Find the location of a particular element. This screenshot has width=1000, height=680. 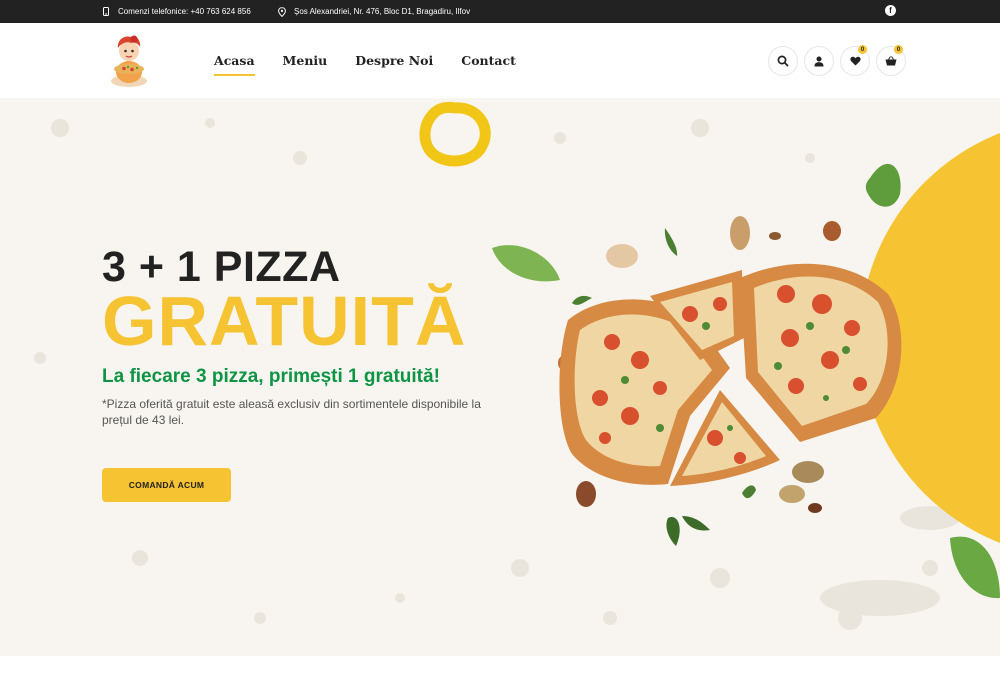

site-header: Acasa Meniu Despre Noi Contact 0 0 is located at coordinates (500, 60).